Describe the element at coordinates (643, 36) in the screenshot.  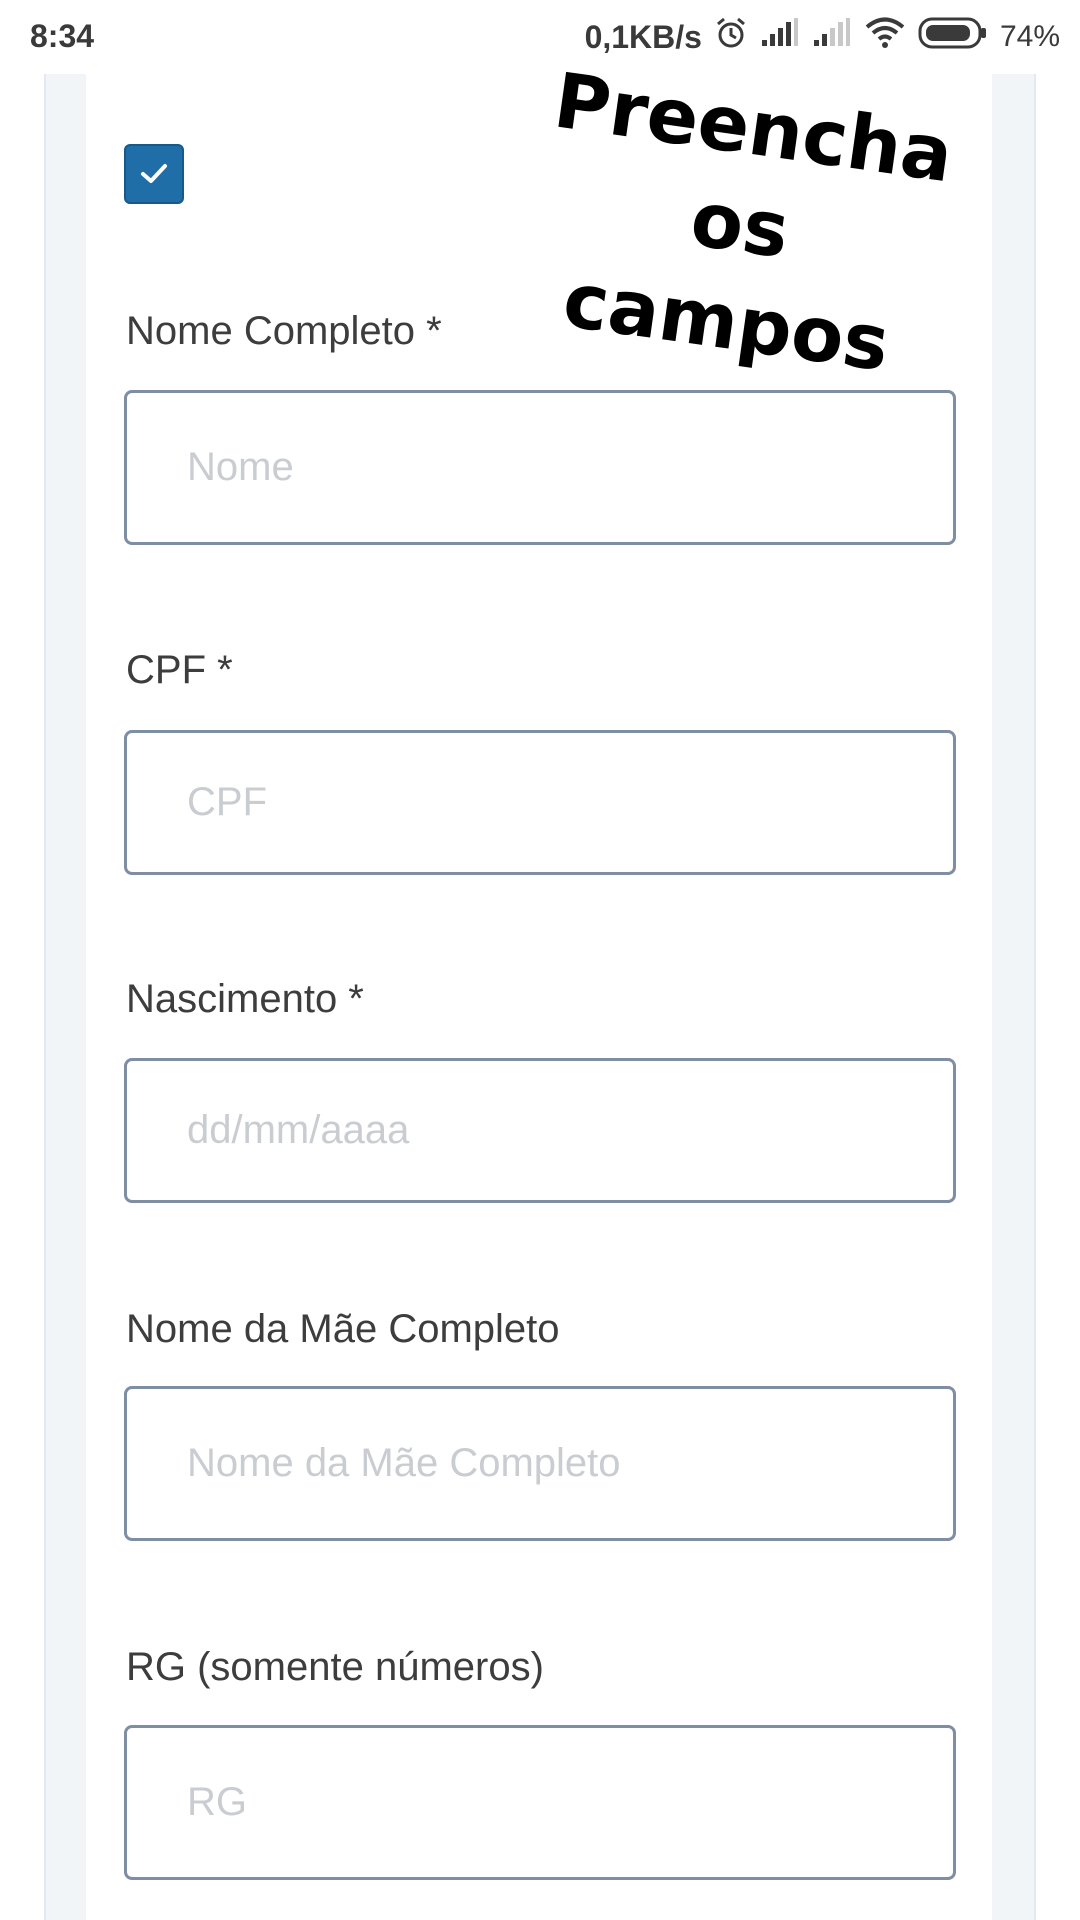
I see `network-speed: 0,1KB/s` at that location.